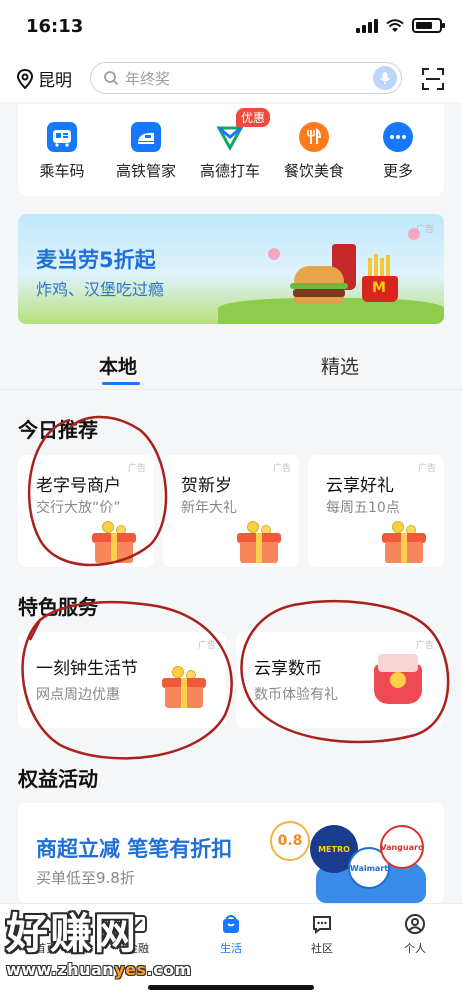  Describe the element at coordinates (55, 81) in the screenshot. I see `location-label: 昆明` at that location.